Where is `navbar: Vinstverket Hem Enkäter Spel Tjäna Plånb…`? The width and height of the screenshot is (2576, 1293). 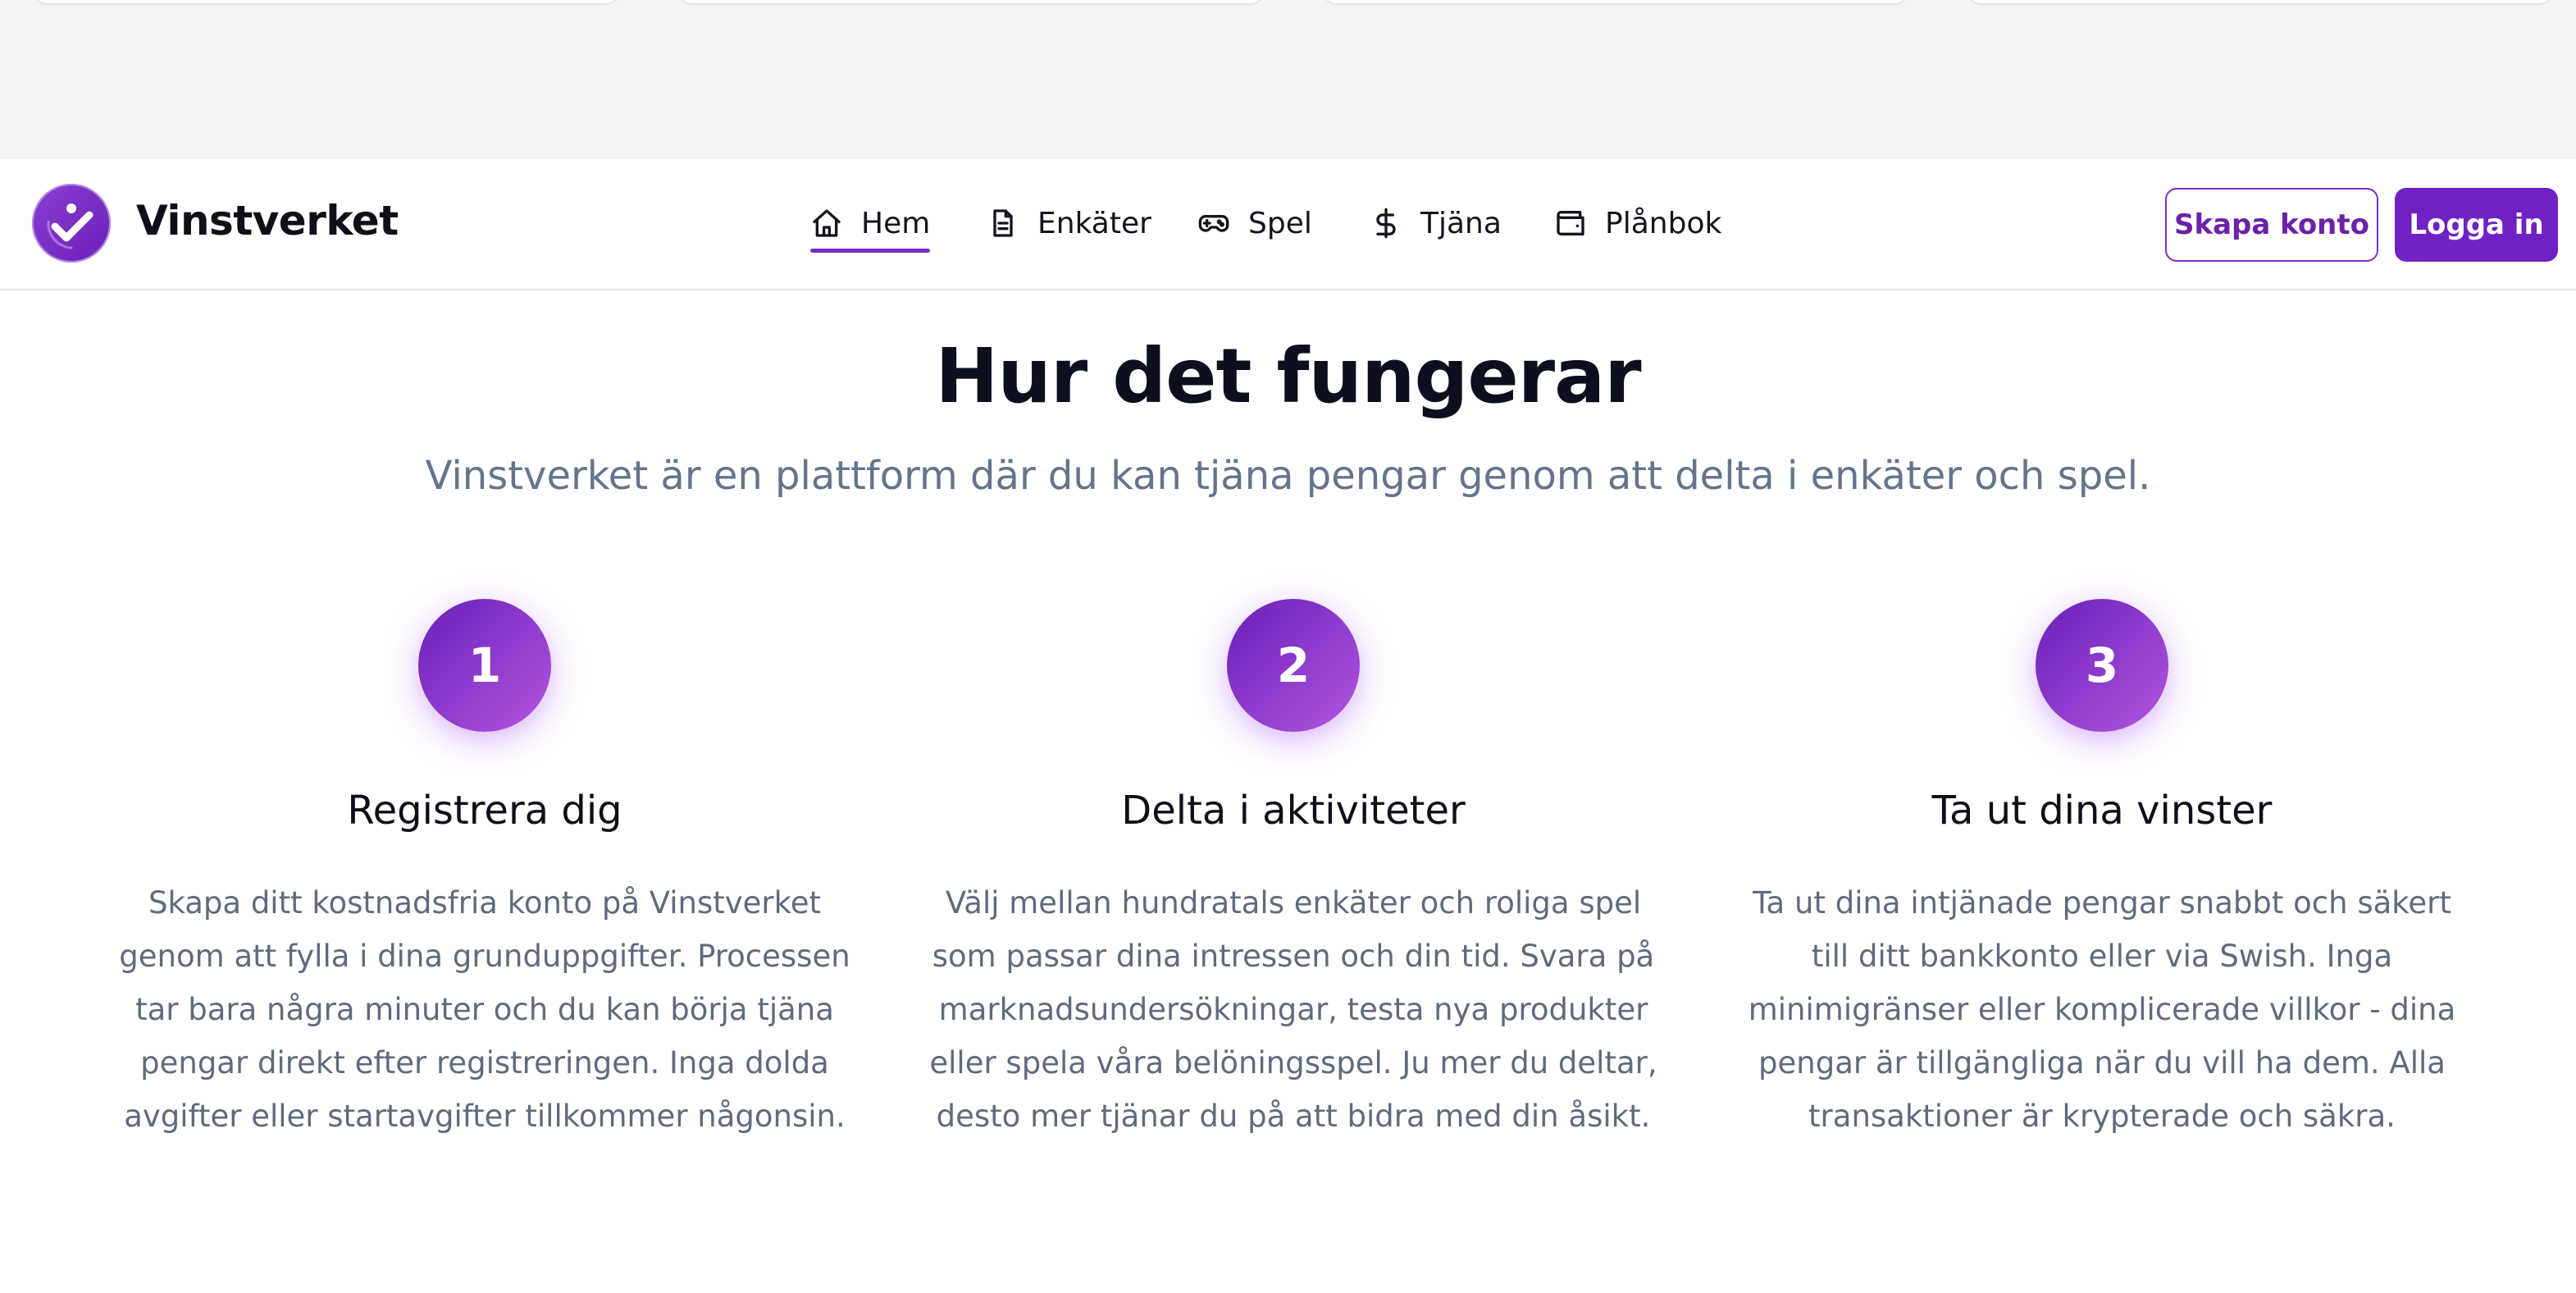
navbar: Vinstverket Hem Enkäter Spel Tjäna Plånb… is located at coordinates (1288, 224).